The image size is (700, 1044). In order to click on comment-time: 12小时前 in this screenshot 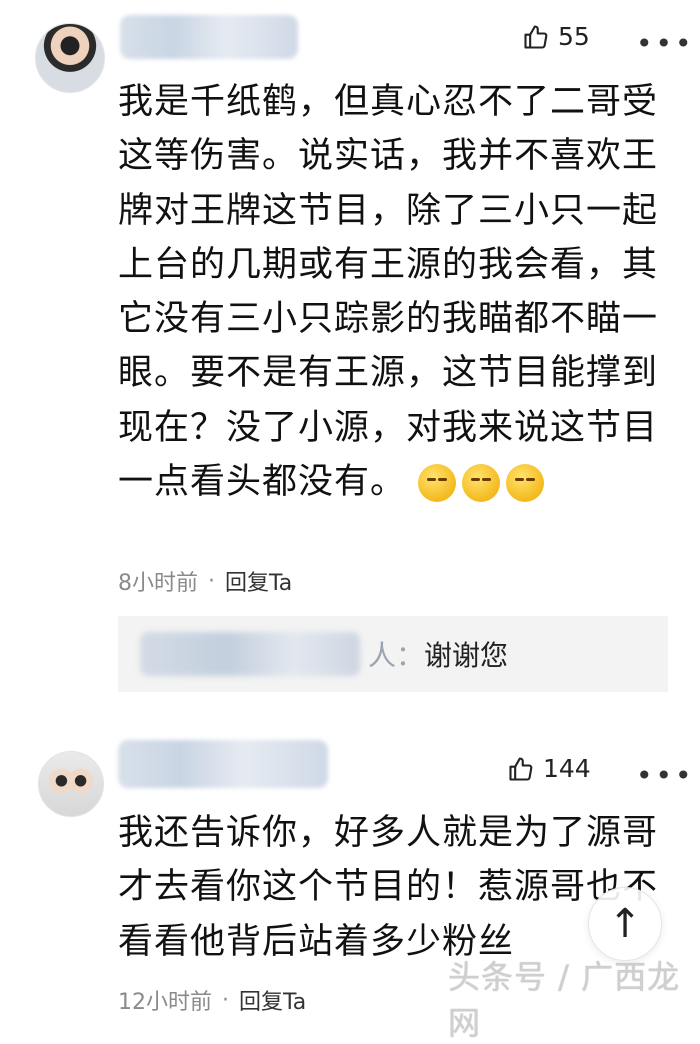, I will do `click(165, 1002)`.